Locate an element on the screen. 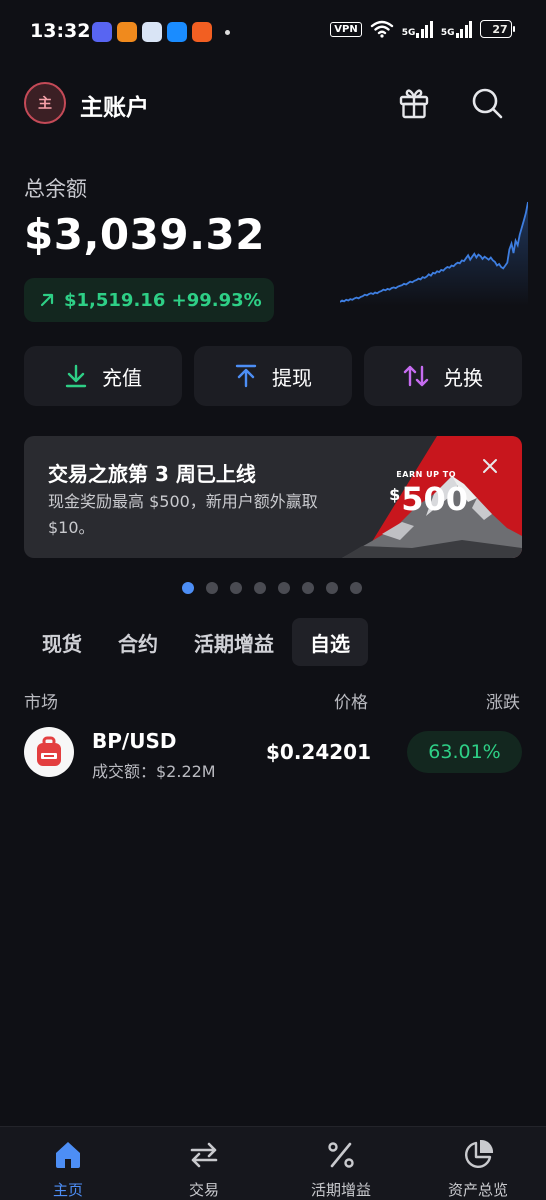  withdraw-button: 提现 is located at coordinates (273, 376).